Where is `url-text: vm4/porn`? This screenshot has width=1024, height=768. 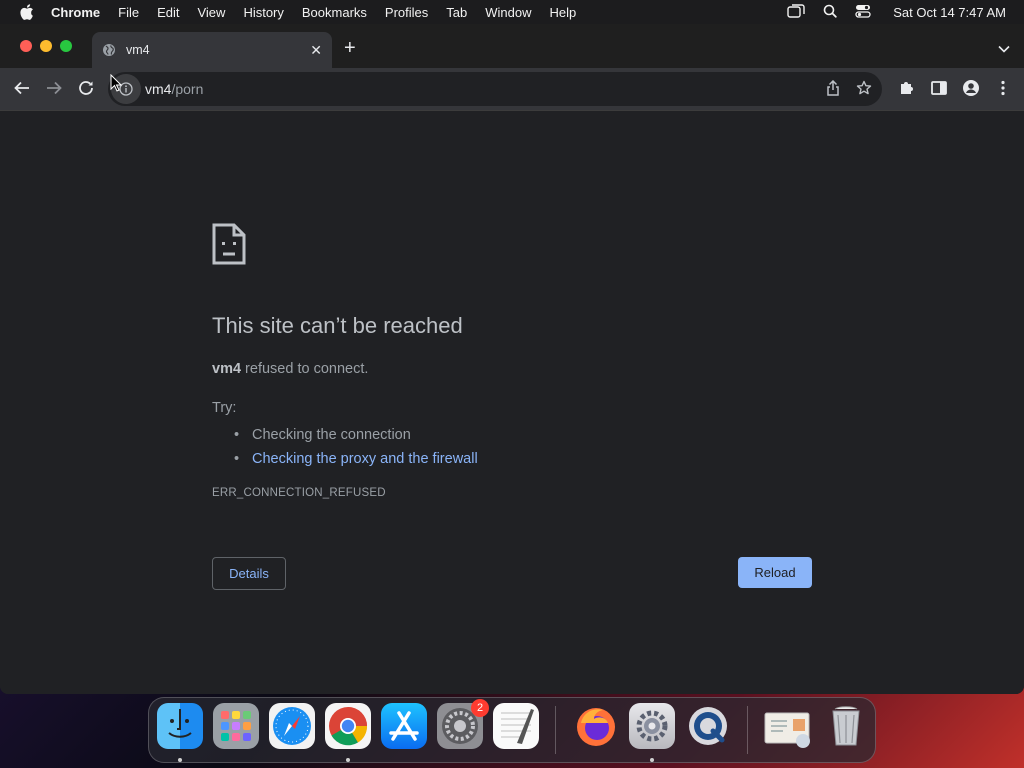 url-text: vm4/porn is located at coordinates (174, 89).